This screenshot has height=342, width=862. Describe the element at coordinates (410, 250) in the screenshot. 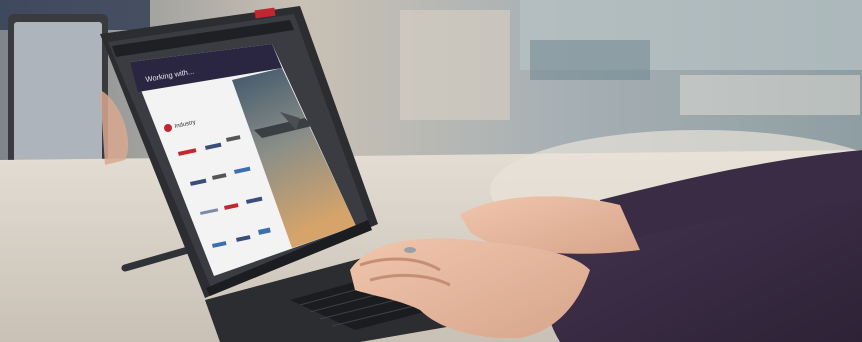

I see `ring` at that location.